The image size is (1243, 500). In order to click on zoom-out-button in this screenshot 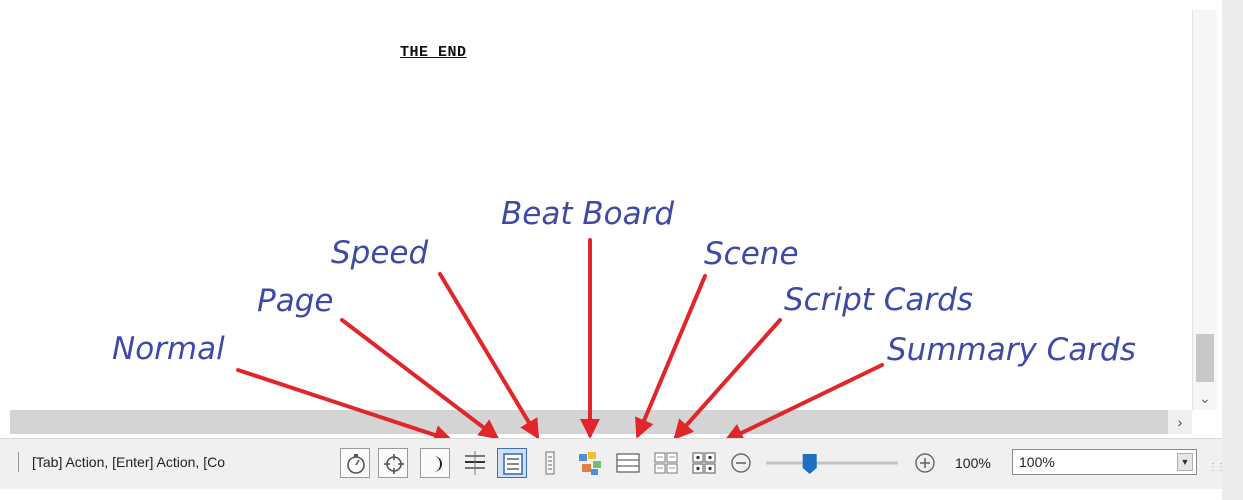, I will do `click(741, 463)`.